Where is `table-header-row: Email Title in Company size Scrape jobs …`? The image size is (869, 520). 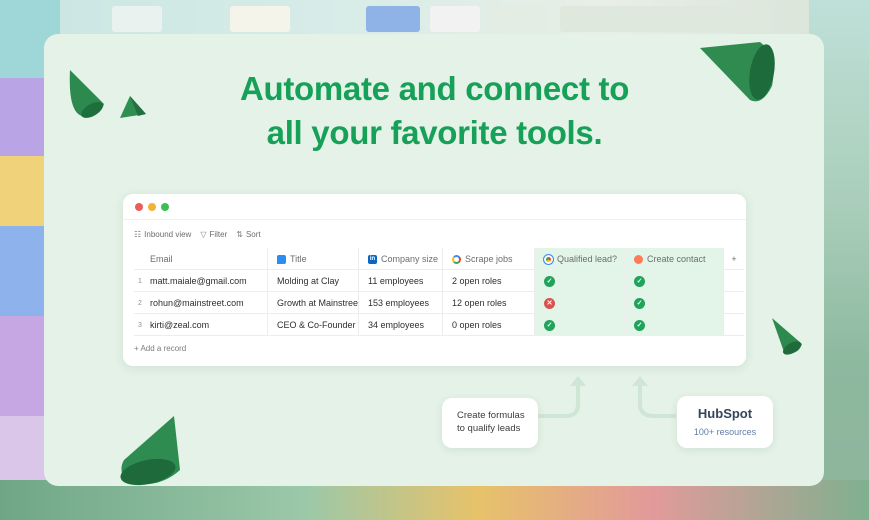
table-header-row: Email Title in Company size Scrape jobs … is located at coordinates (439, 259).